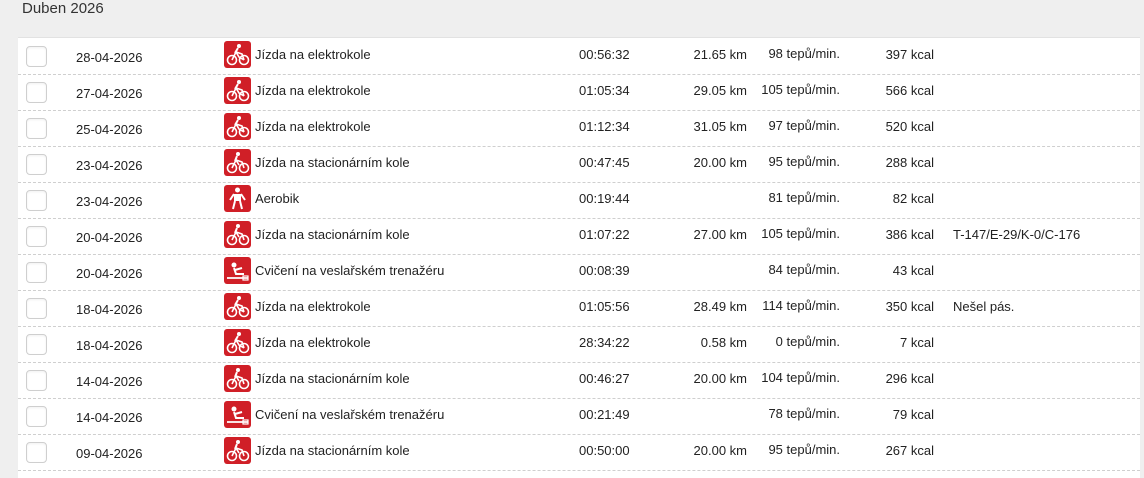 The height and width of the screenshot is (478, 1144). I want to click on row-heart-rate: 98 tepů/min., so click(804, 53).